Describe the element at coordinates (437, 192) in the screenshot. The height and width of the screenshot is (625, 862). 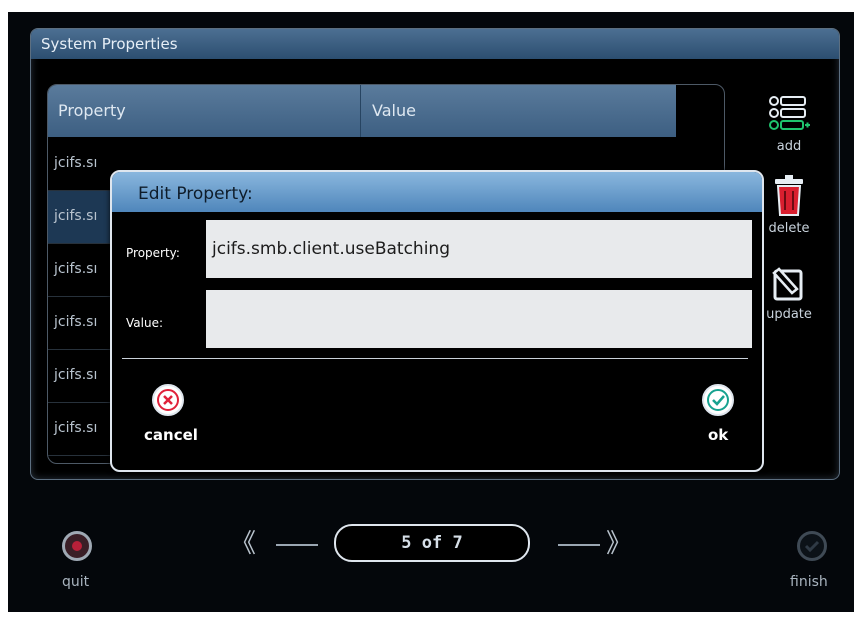
I see `dialog-title: Edit Property:` at that location.